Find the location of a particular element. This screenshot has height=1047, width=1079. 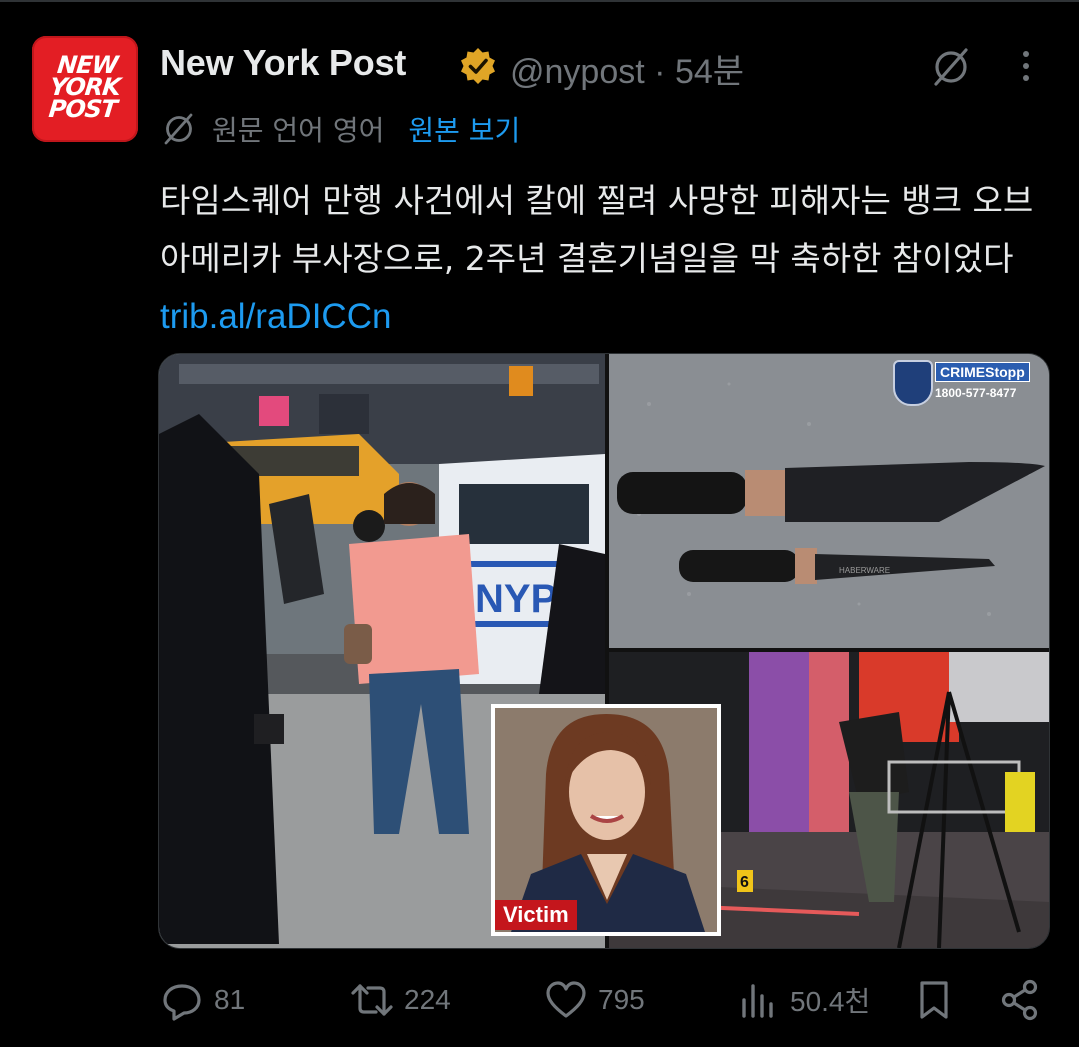

svg-text: HABERWARE is located at coordinates (864, 570).